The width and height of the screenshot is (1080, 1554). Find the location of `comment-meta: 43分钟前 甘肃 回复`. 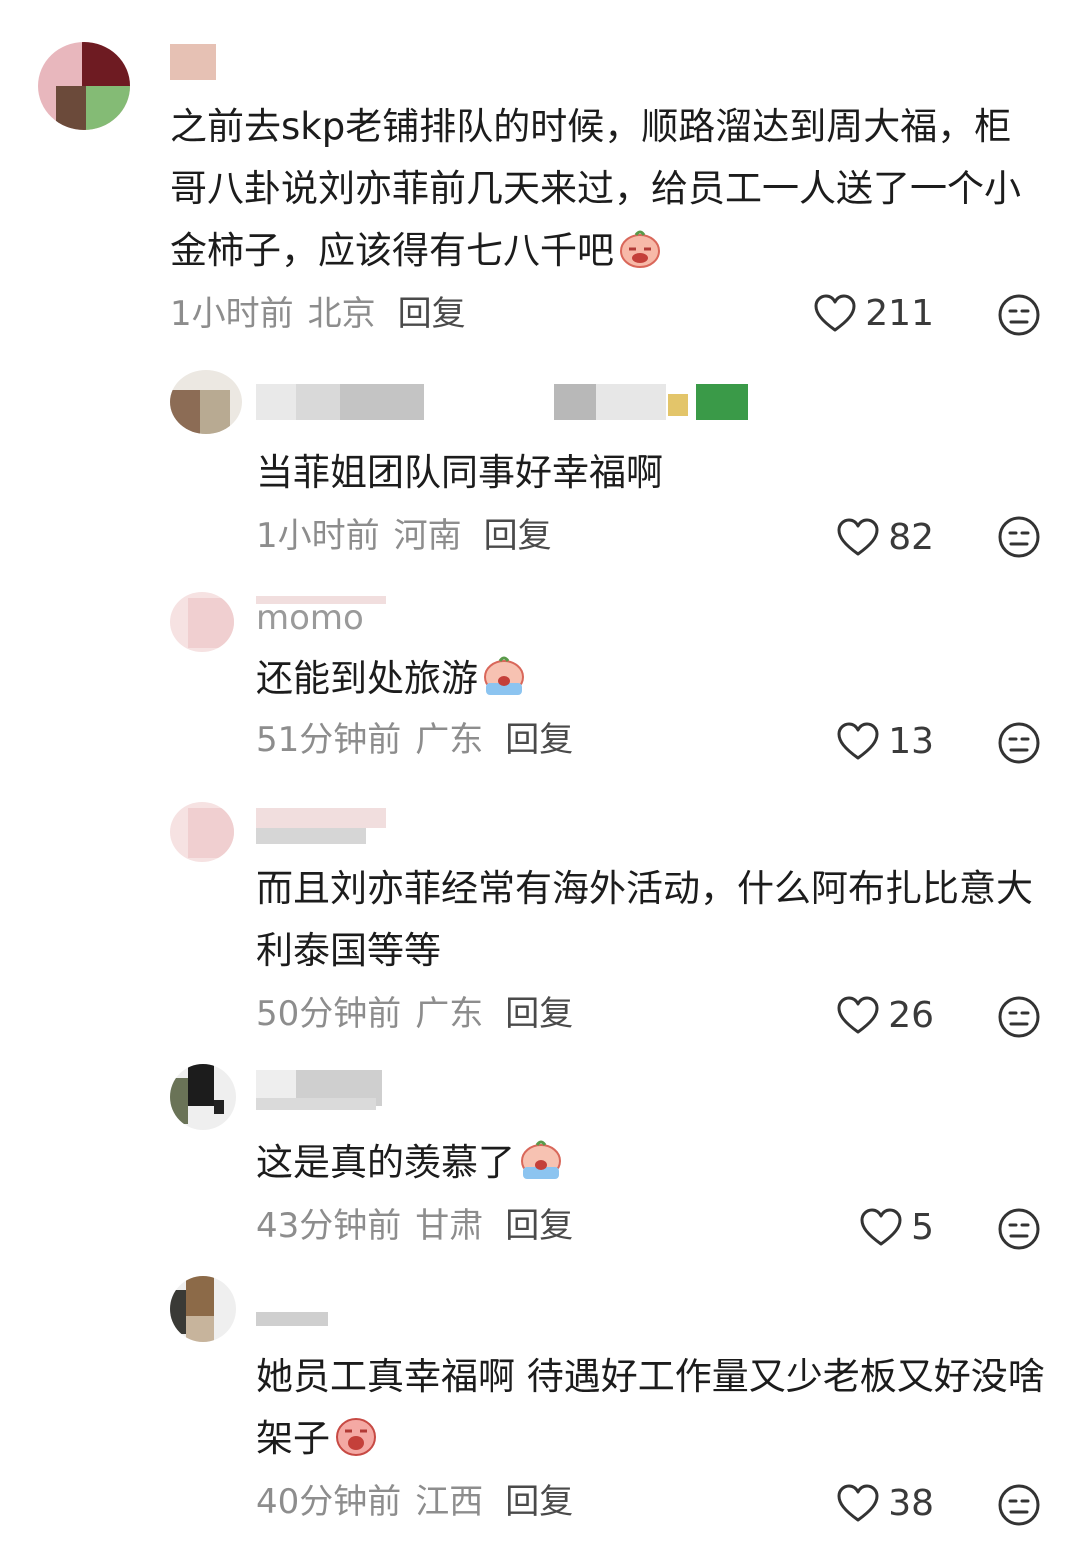

comment-meta: 43分钟前 甘肃 回复 is located at coordinates (414, 1226).